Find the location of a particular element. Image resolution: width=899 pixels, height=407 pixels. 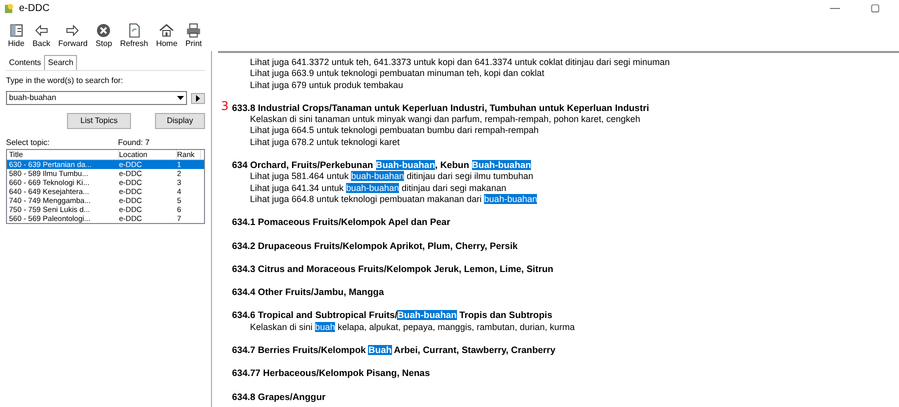

stop-icon is located at coordinates (104, 30).